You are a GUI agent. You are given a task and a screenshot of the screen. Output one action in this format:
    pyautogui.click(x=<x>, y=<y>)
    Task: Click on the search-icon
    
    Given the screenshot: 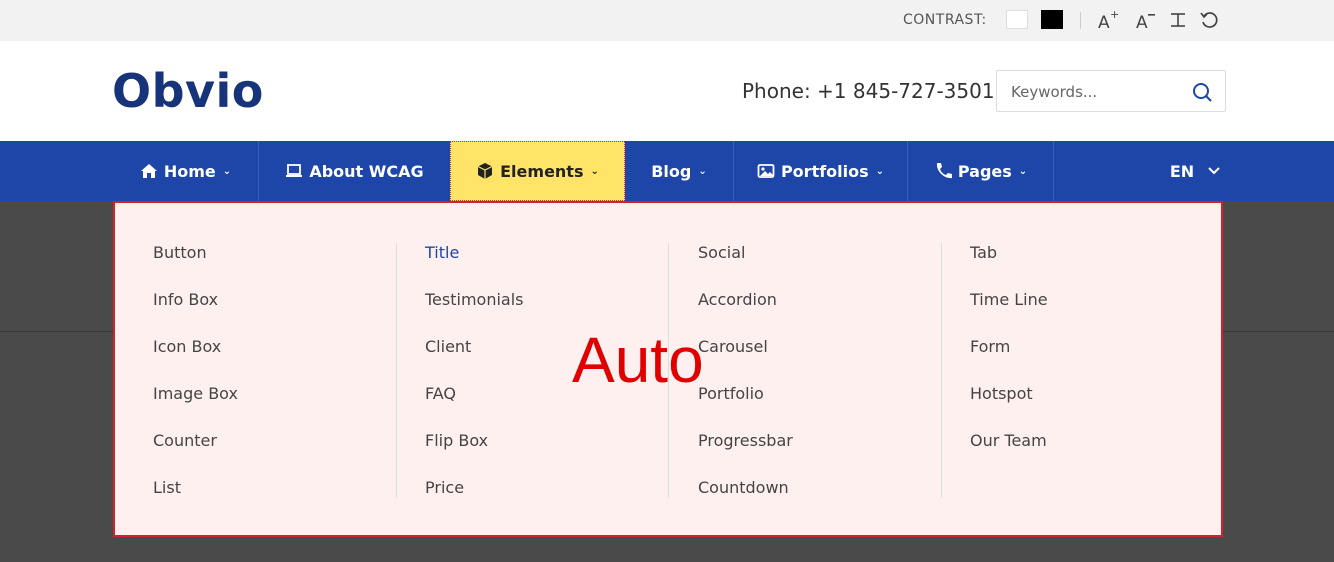 What is the action you would take?
    pyautogui.click(x=1202, y=92)
    